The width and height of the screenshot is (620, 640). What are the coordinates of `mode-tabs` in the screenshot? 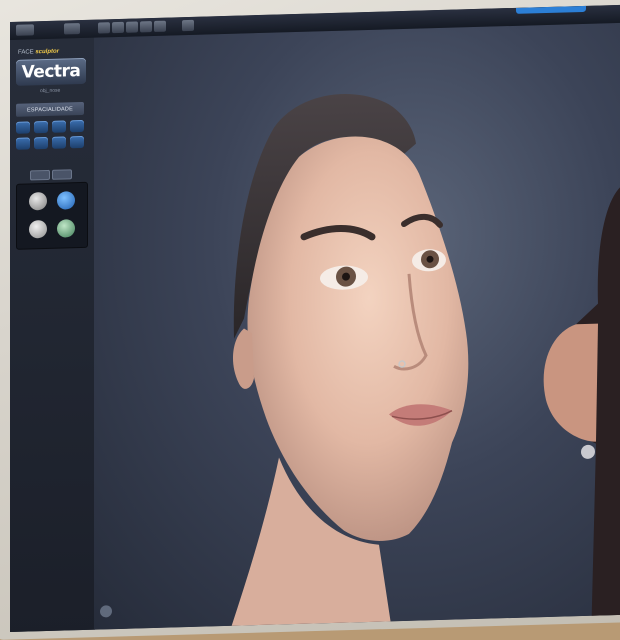 It's located at (50, 175).